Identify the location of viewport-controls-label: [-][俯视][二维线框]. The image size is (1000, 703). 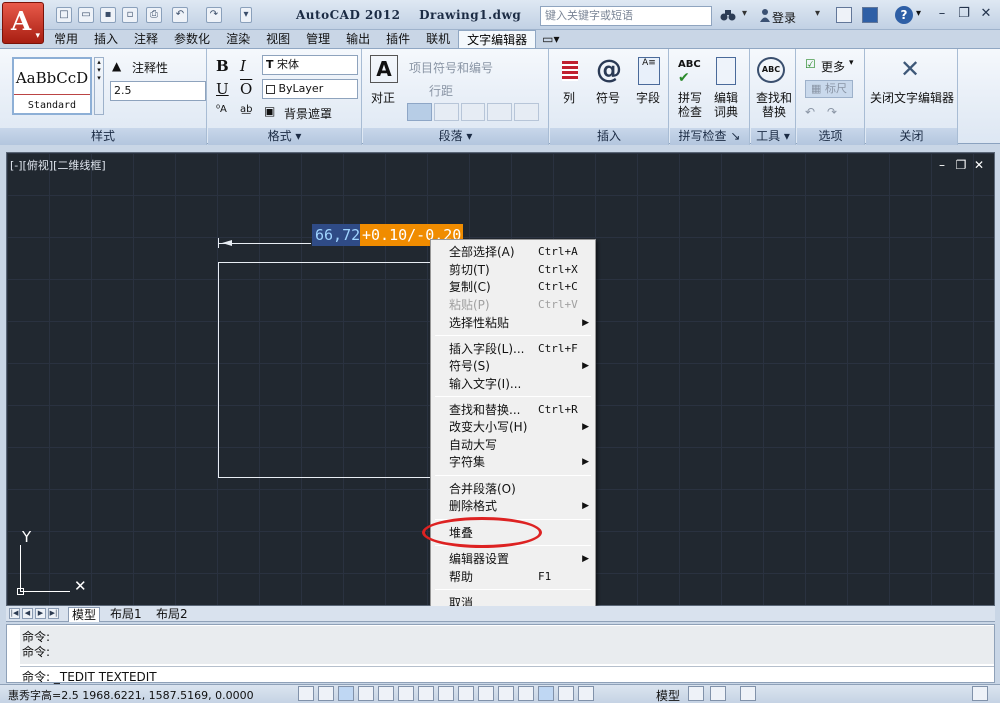
(58, 165).